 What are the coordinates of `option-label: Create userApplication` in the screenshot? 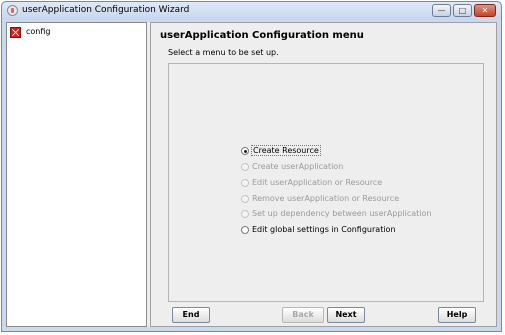 It's located at (298, 166).